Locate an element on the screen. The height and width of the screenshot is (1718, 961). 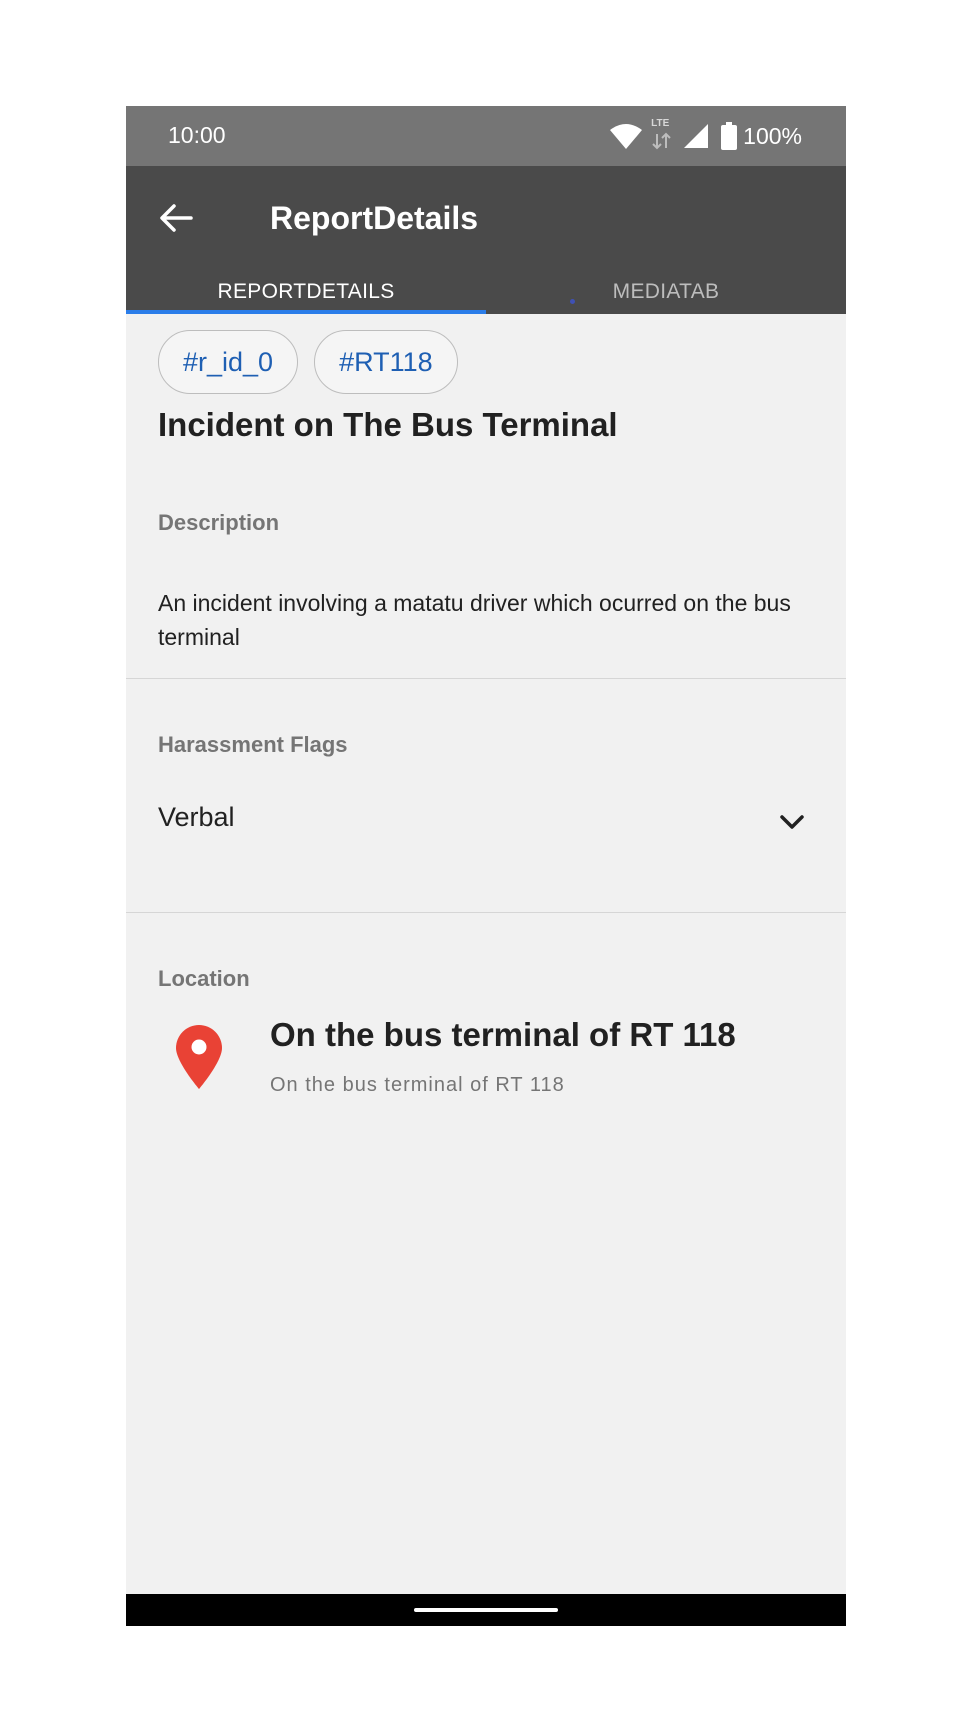
back-button is located at coordinates (176, 218).